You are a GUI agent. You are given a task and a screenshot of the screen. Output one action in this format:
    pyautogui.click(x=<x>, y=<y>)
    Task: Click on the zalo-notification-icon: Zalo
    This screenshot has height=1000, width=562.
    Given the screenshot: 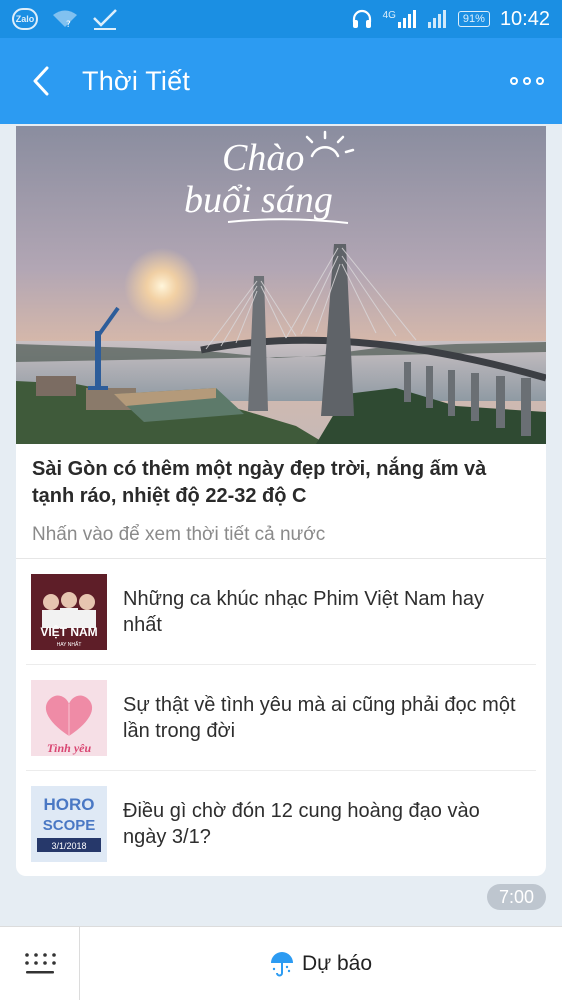 What is the action you would take?
    pyautogui.click(x=25, y=19)
    